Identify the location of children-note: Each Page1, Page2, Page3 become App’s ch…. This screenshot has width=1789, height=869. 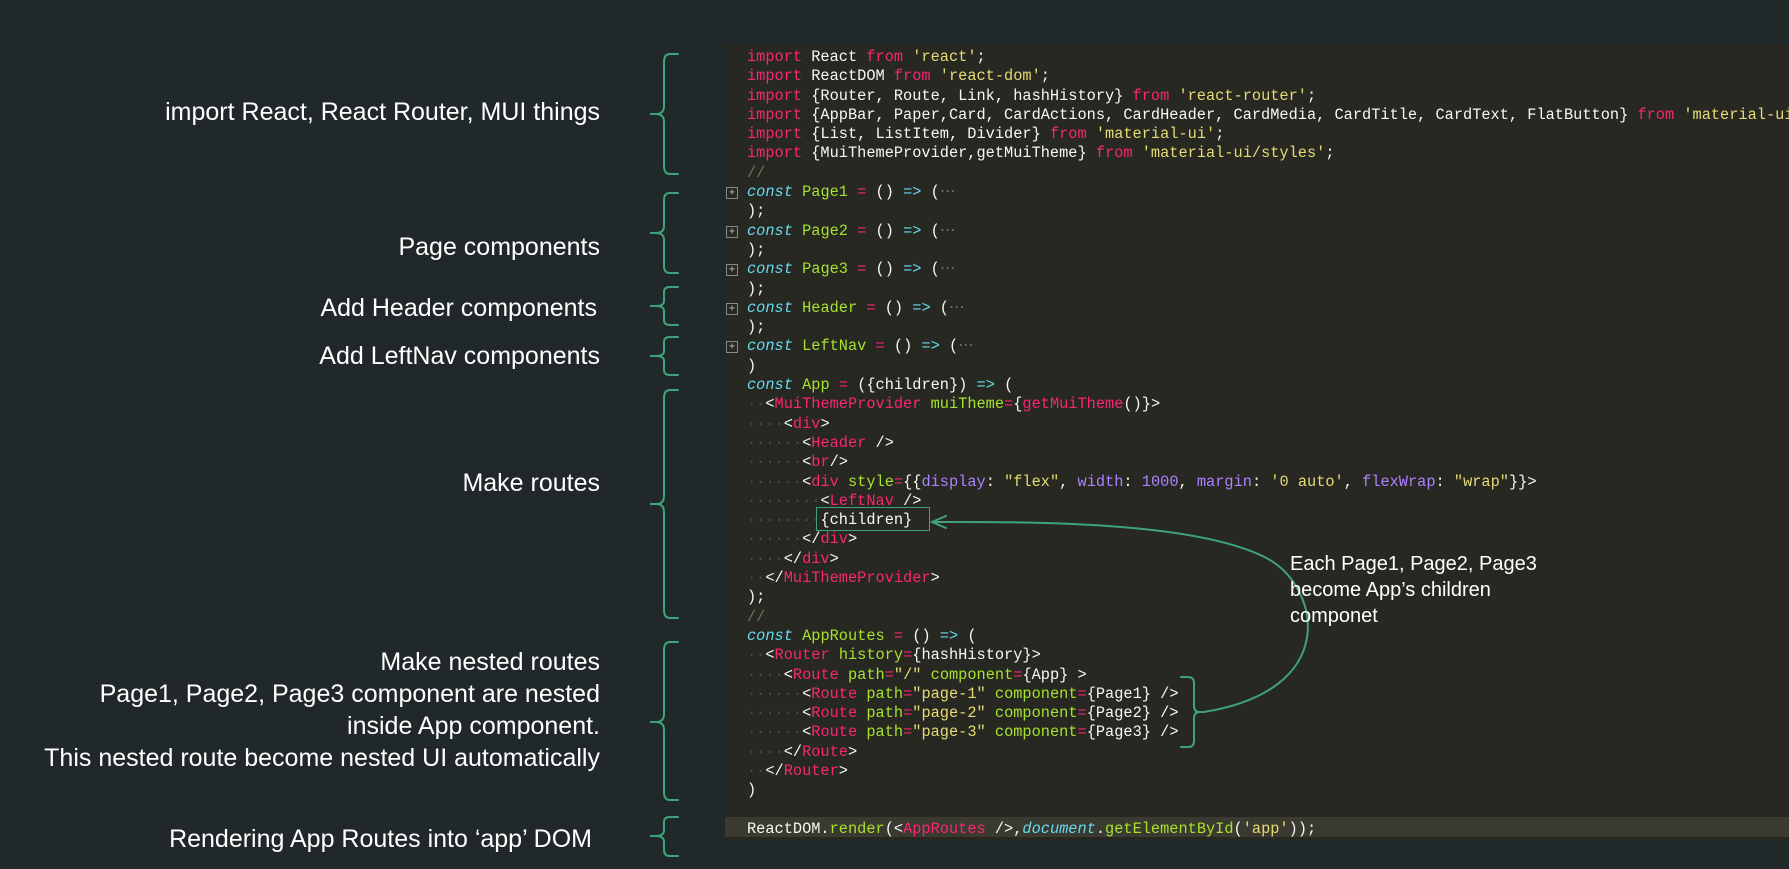
(1420, 590).